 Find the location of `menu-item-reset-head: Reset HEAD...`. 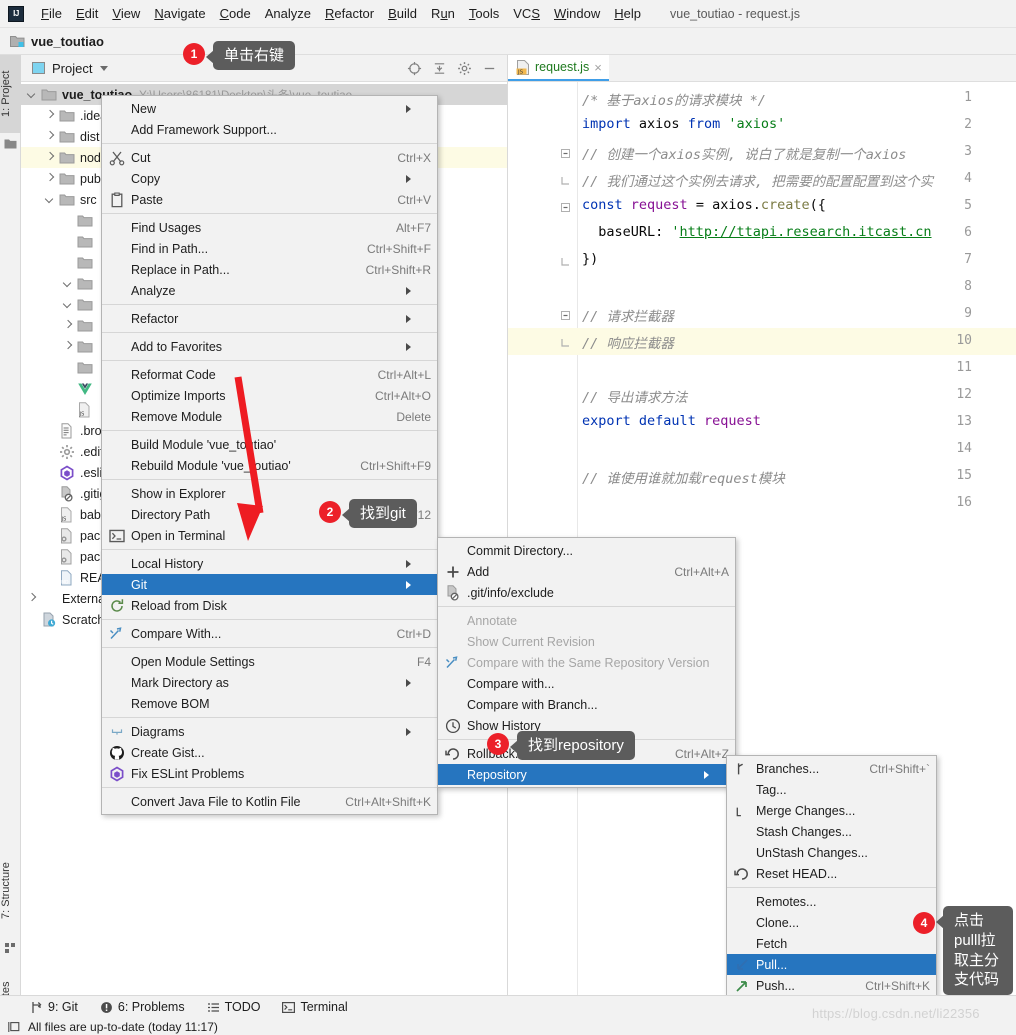

menu-item-reset-head: Reset HEAD... is located at coordinates (831, 873).